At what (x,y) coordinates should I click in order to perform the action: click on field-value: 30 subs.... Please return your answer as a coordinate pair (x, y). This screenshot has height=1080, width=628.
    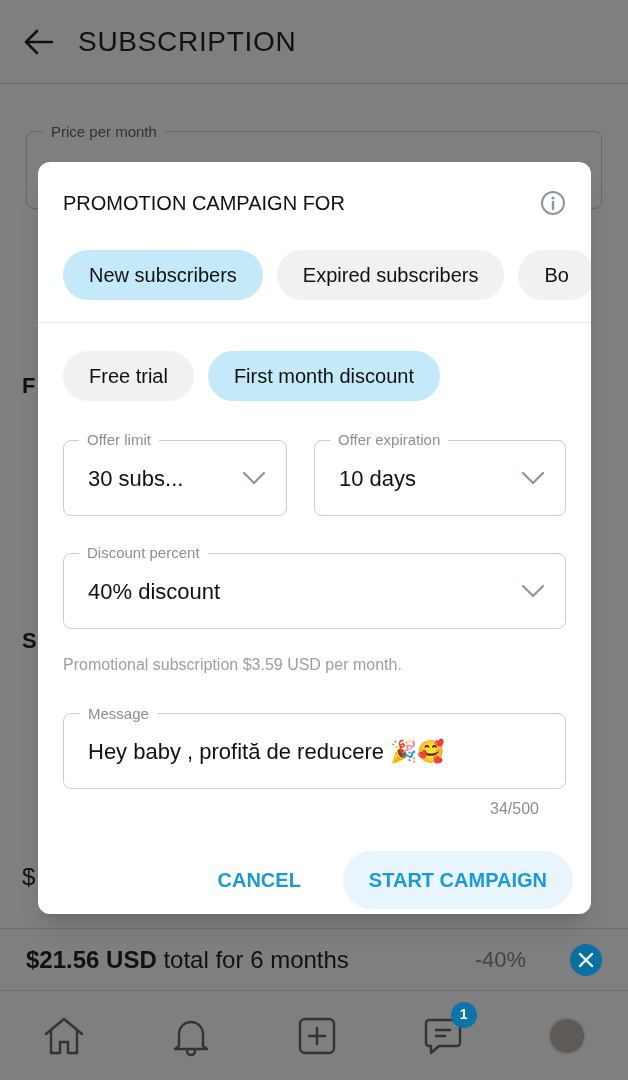
    Looking at the image, I should click on (136, 478).